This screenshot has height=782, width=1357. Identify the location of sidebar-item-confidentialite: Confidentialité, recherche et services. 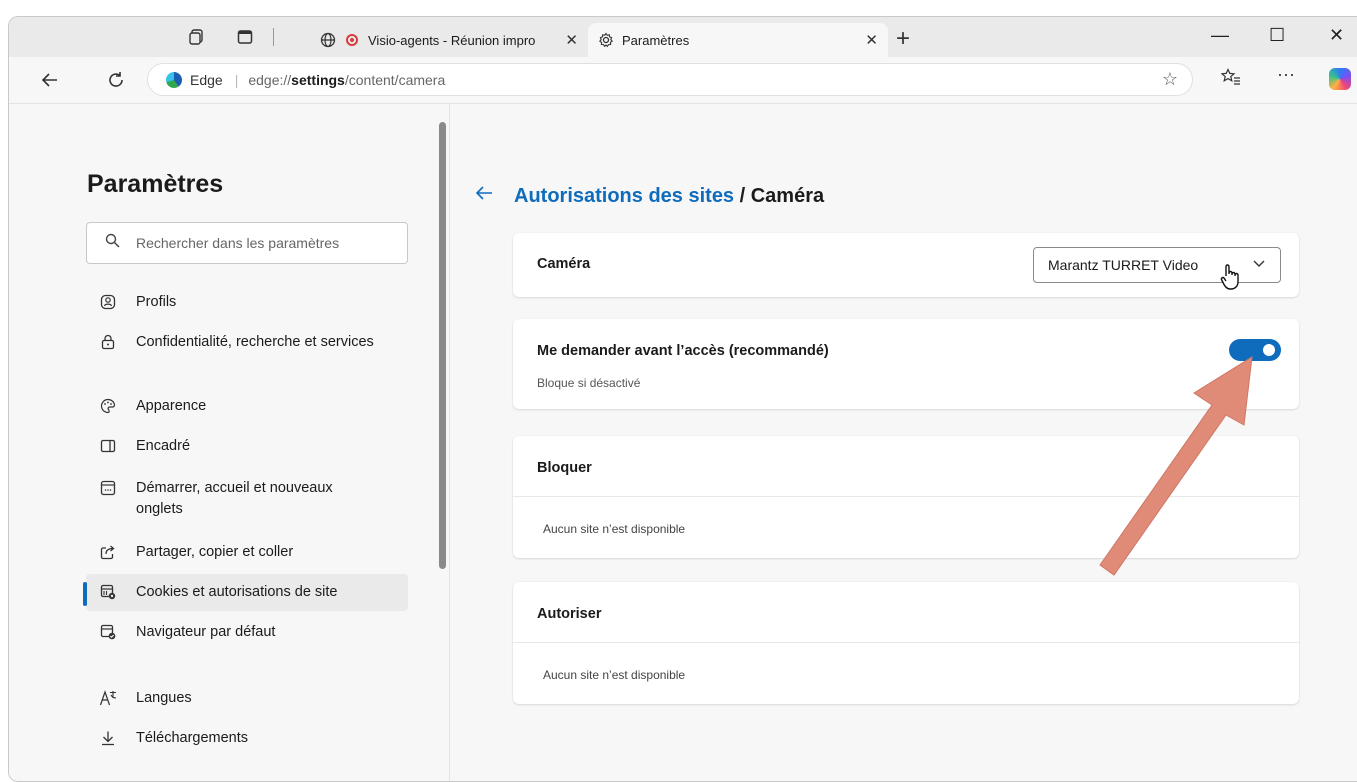
(247, 342).